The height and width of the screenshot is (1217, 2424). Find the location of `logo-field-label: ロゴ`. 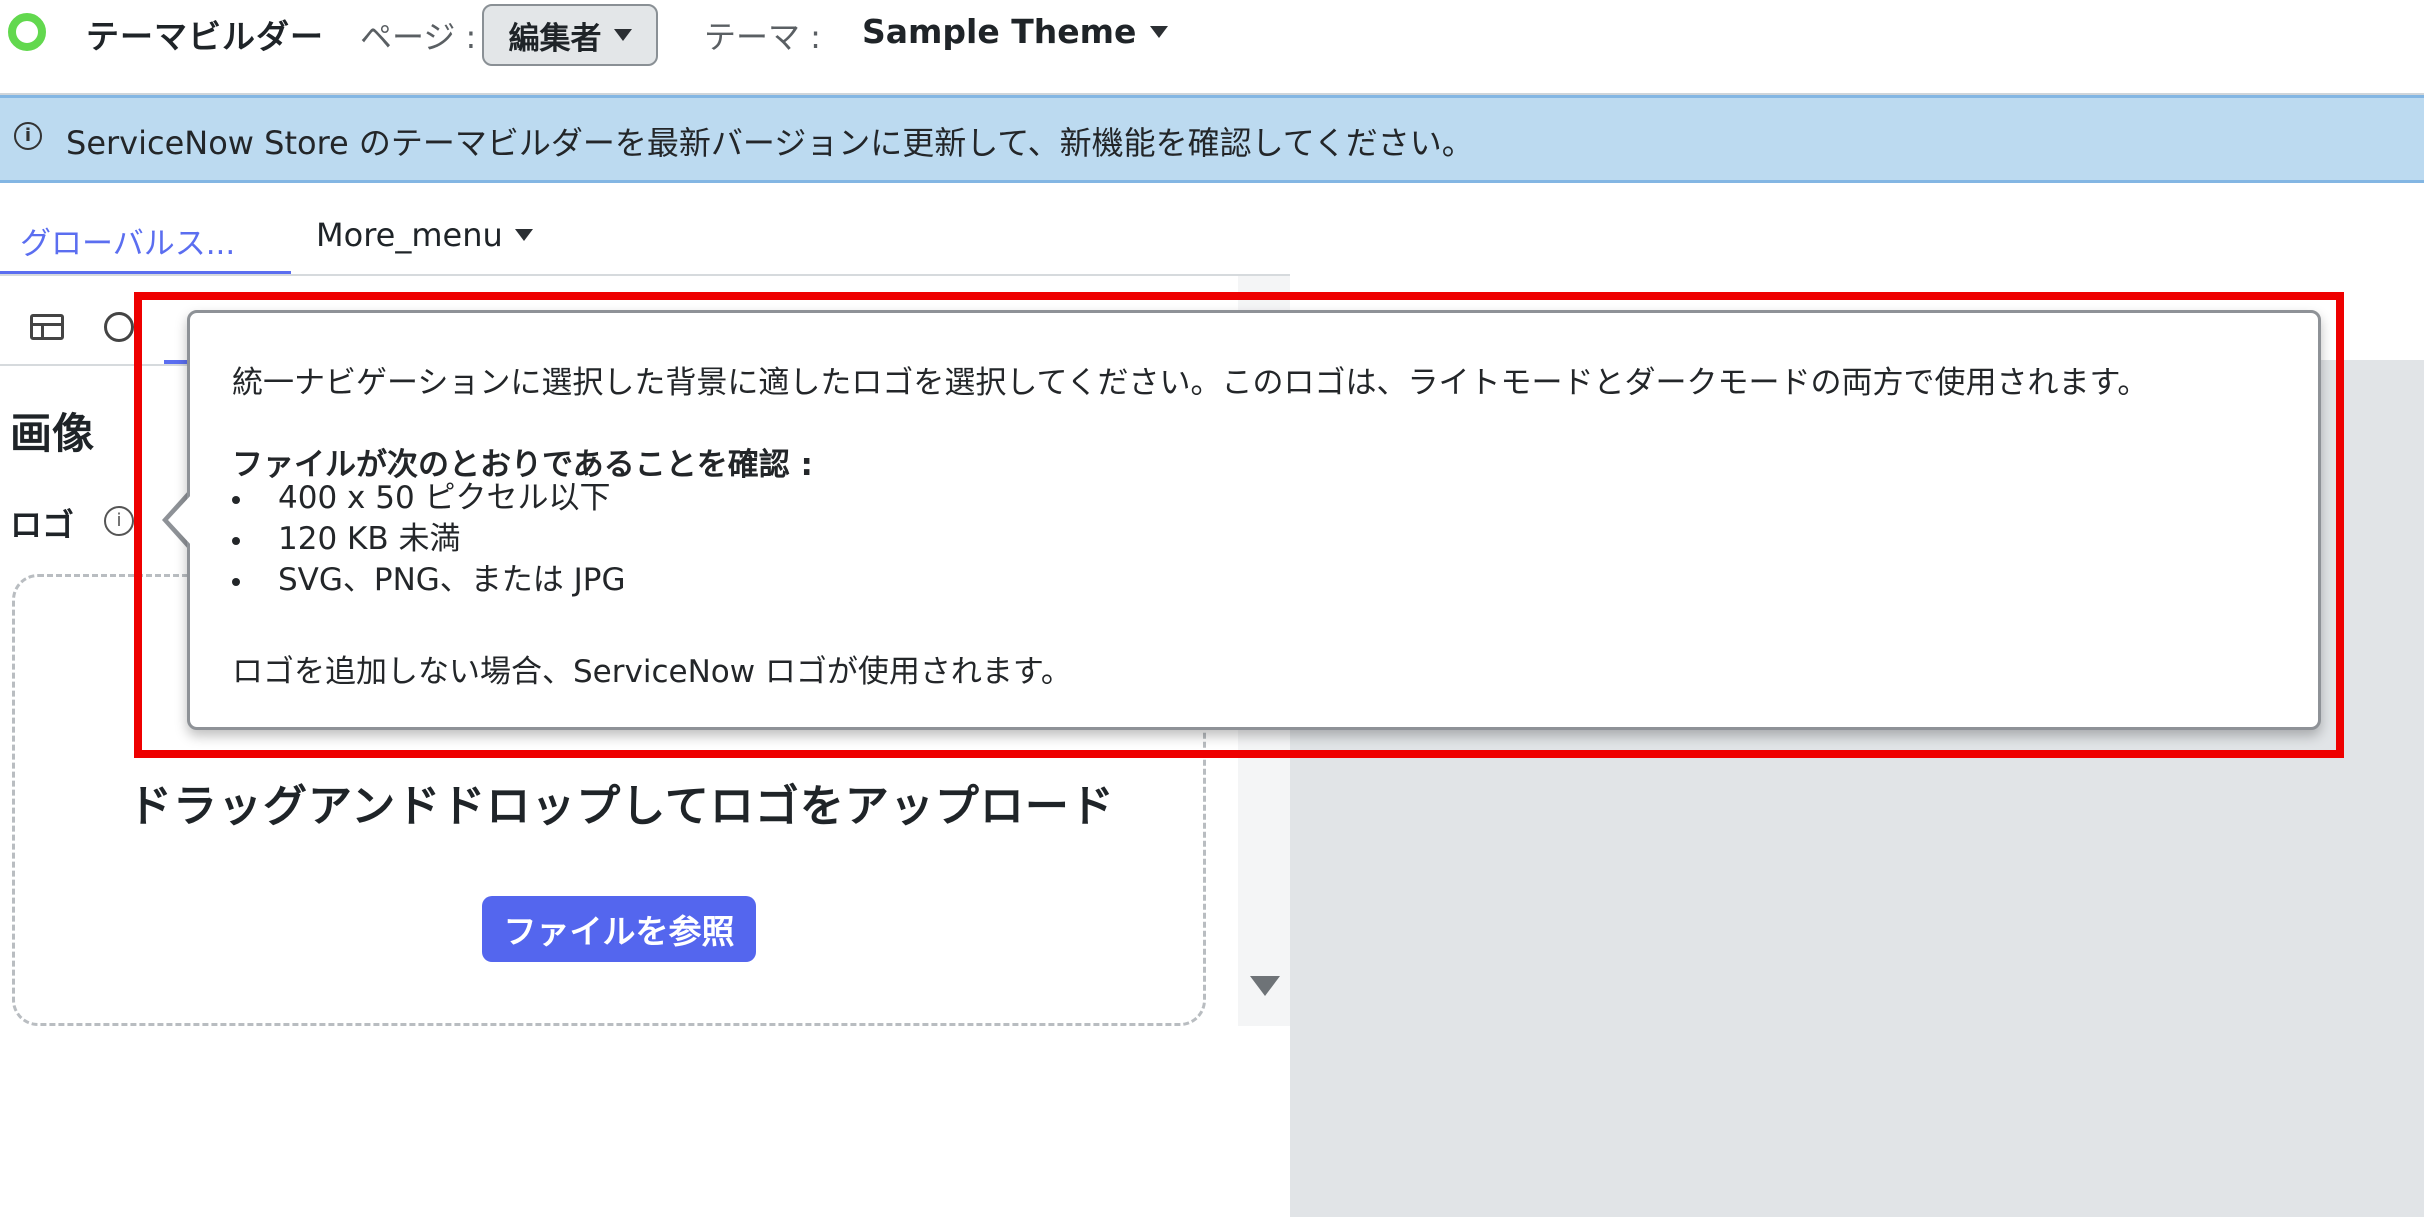

logo-field-label: ロゴ is located at coordinates (42, 525).